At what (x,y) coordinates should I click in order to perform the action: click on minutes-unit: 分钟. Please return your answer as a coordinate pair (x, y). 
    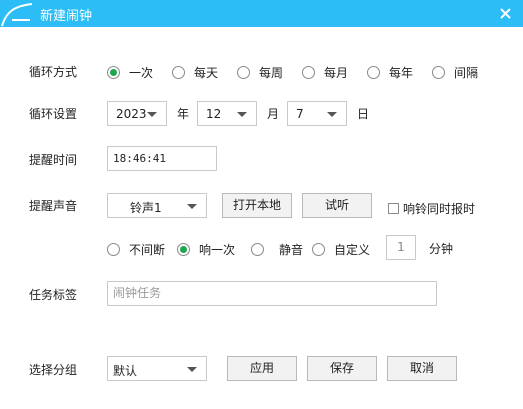
    Looking at the image, I should click on (441, 249).